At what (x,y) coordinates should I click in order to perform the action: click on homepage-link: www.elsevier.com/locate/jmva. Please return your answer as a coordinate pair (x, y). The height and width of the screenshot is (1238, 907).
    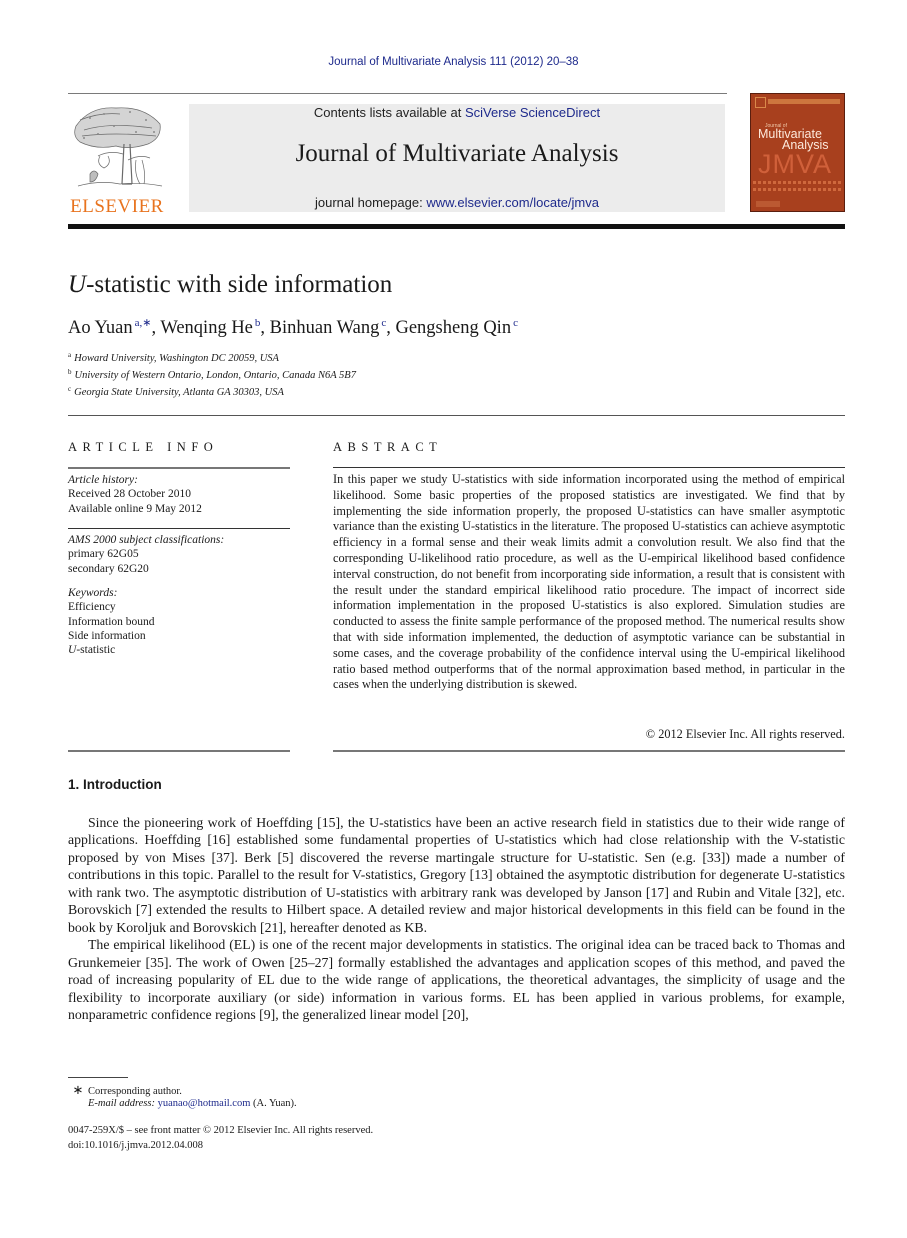
    Looking at the image, I should click on (512, 202).